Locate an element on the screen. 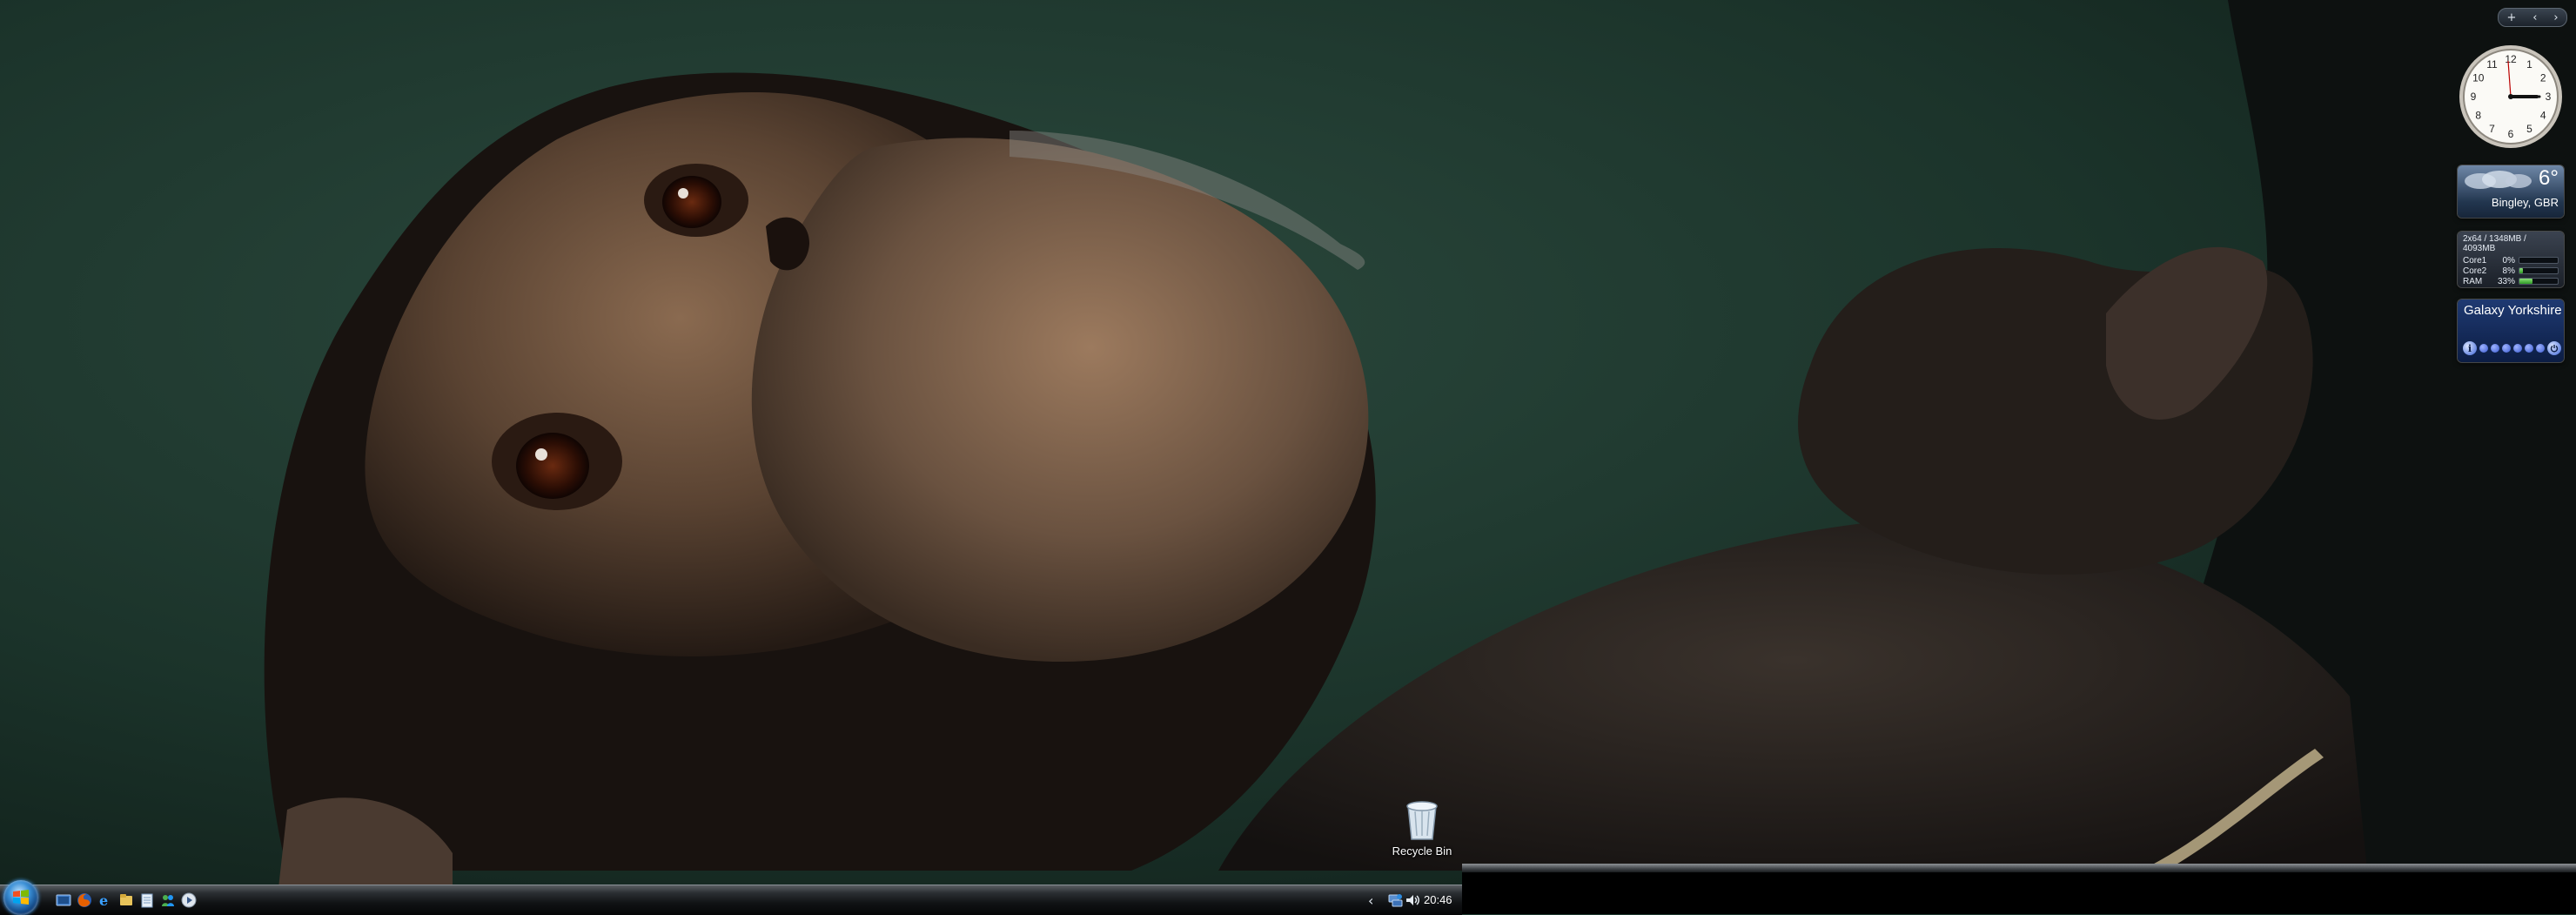 The width and height of the screenshot is (2576, 915). next-page-button: › is located at coordinates (2555, 17).